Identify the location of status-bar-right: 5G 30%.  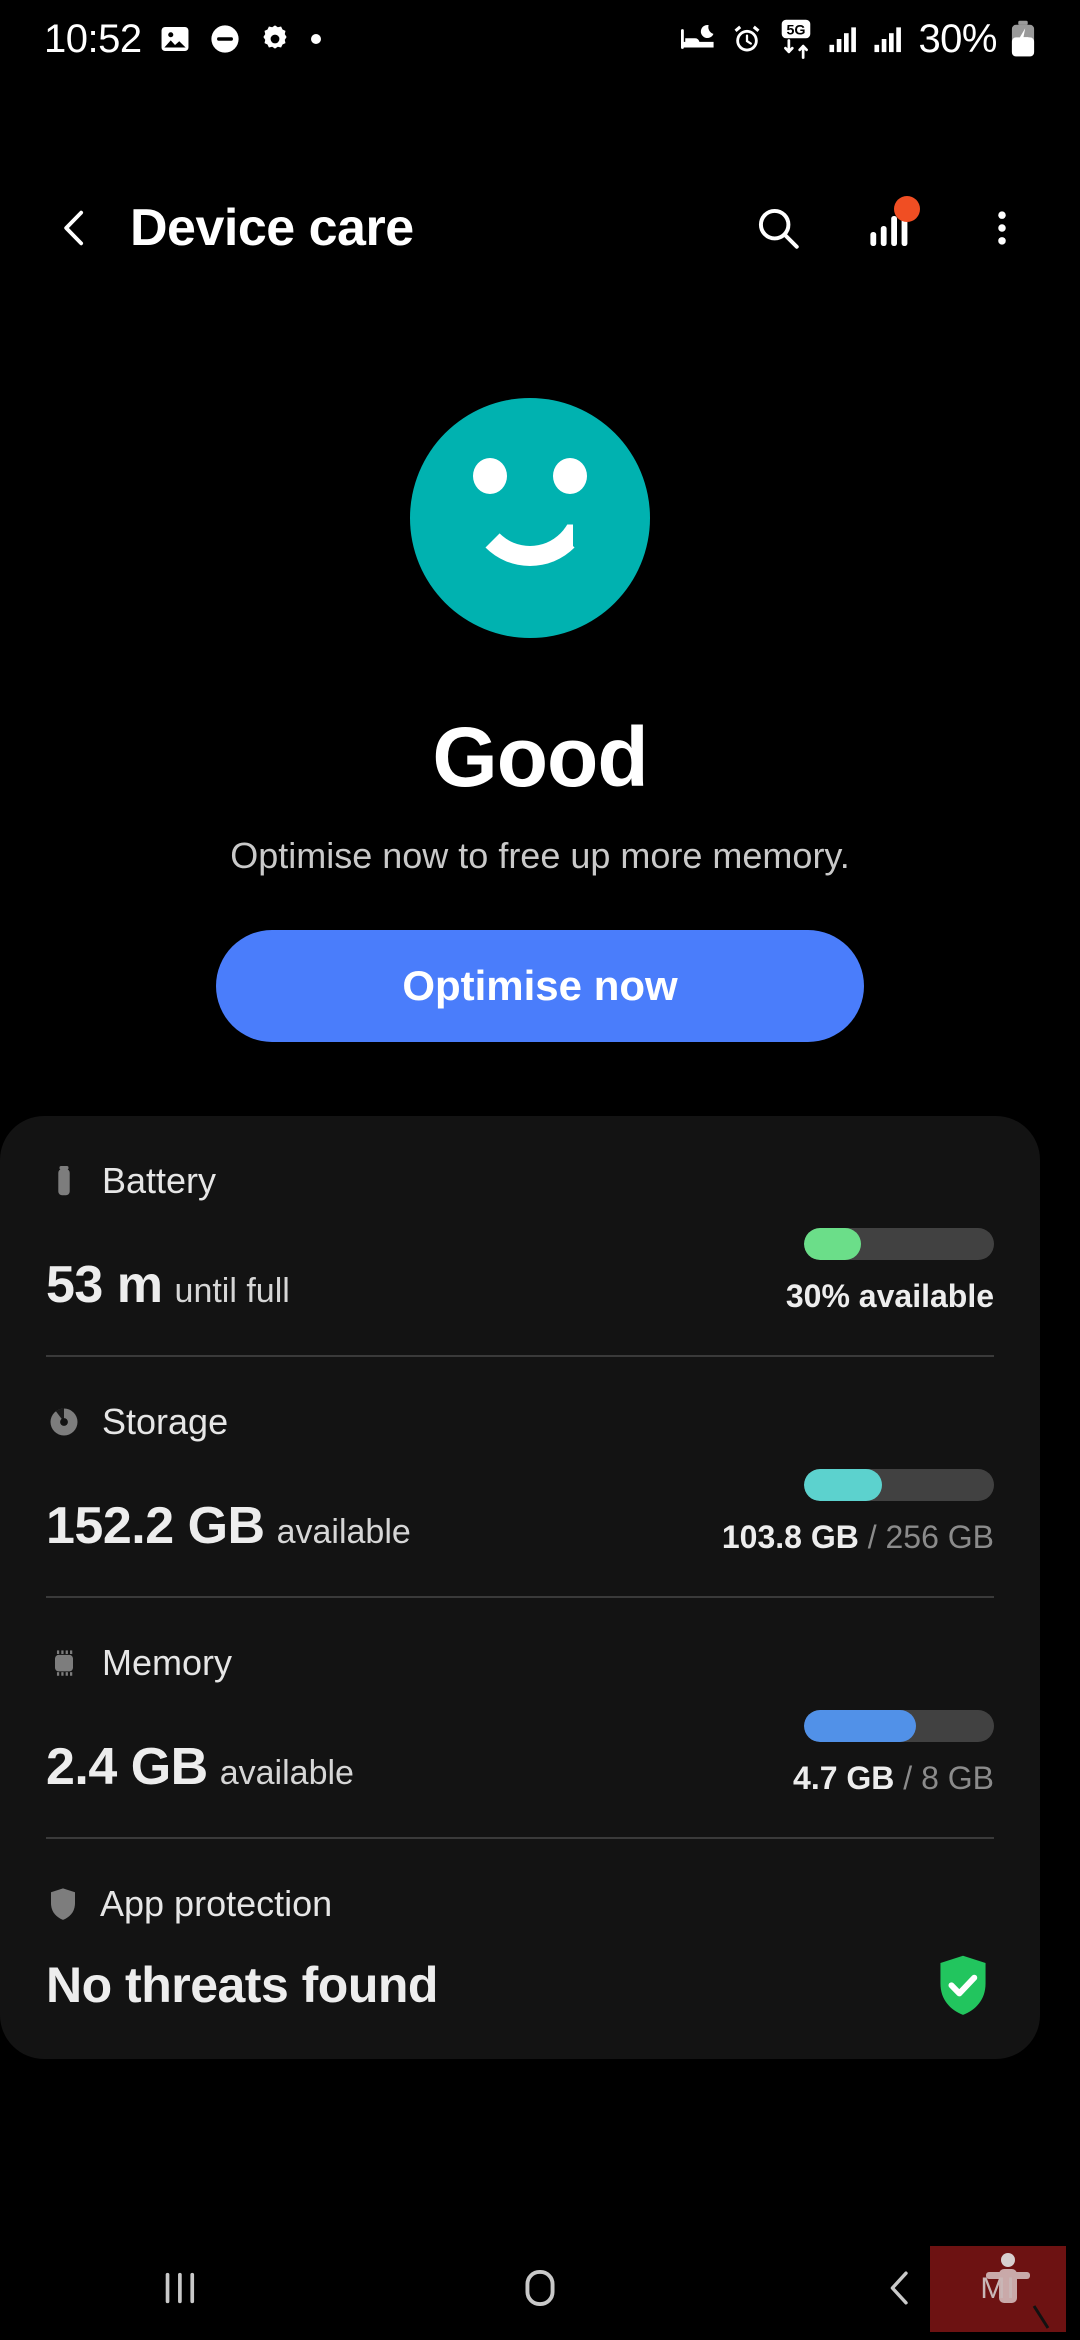
(857, 39).